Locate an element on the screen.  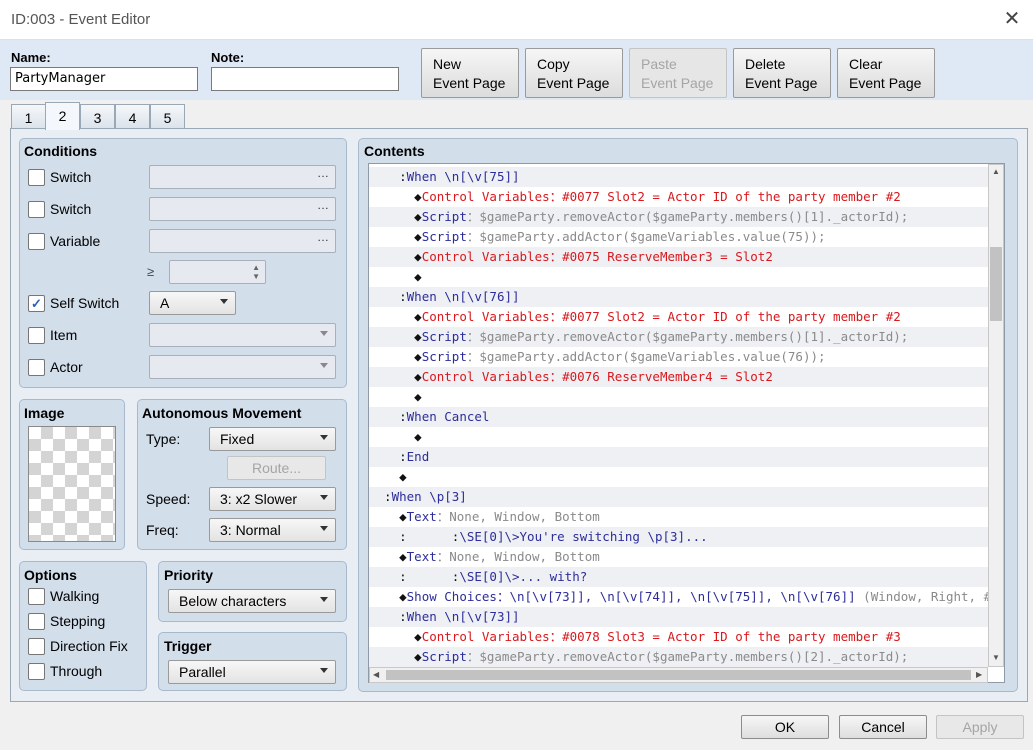
spin-down-icon: ▼ is located at coordinates (256, 276).